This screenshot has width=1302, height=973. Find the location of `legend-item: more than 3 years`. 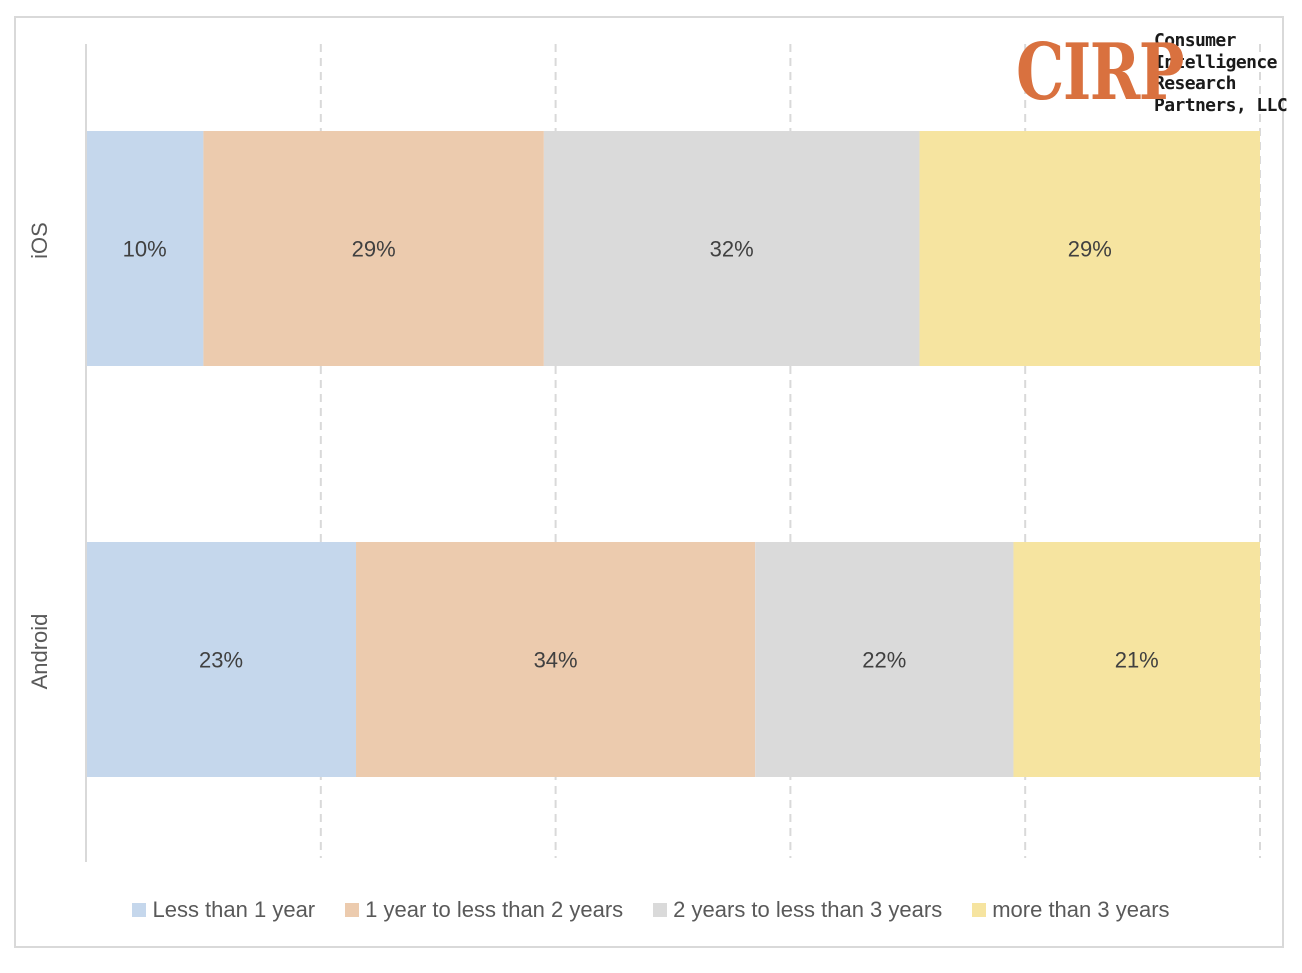

legend-item: more than 3 years is located at coordinates (1071, 910).